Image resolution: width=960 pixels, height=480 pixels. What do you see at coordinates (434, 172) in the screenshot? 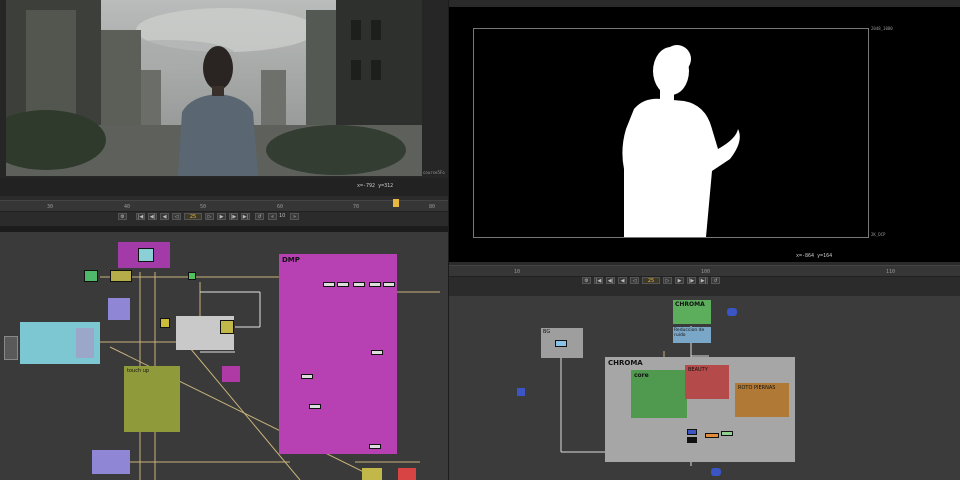
I see `viewer-format-label: course5Fo` at bounding box center [434, 172].